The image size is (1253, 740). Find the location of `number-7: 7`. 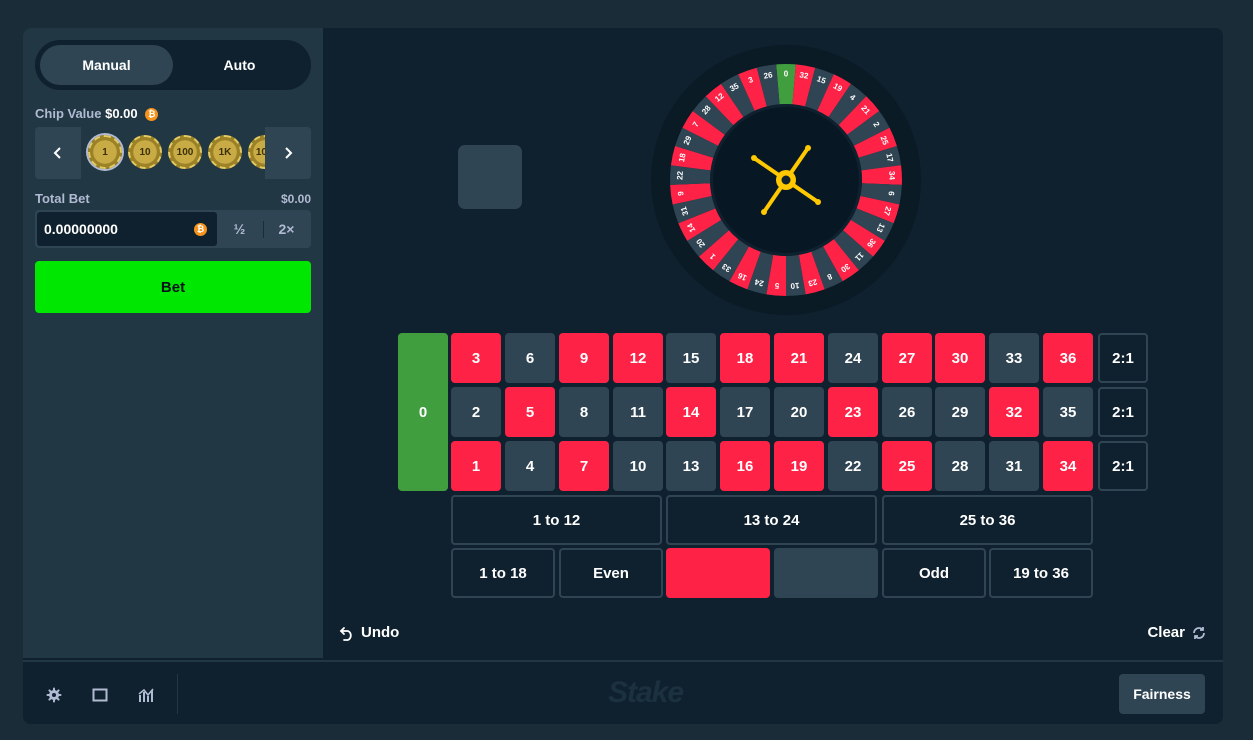

number-7: 7 is located at coordinates (584, 466).